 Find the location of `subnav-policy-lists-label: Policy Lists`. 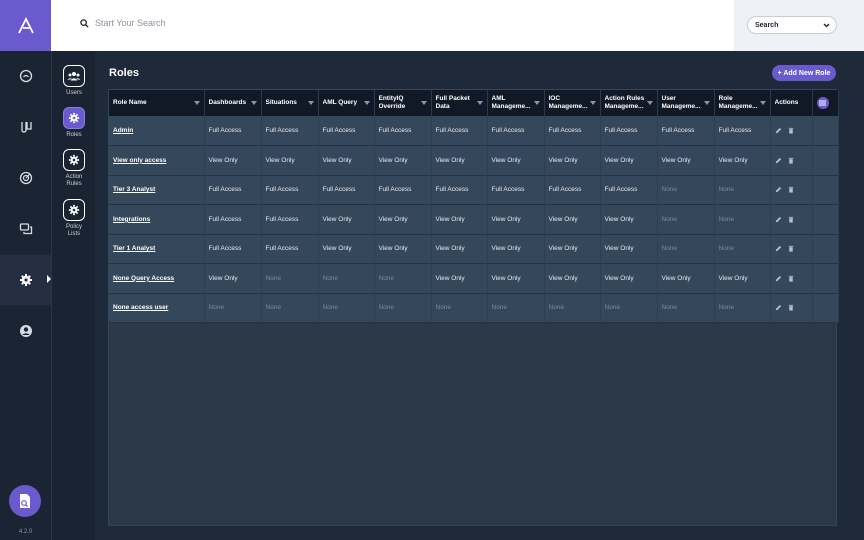

subnav-policy-lists-label: Policy Lists is located at coordinates (73, 230).